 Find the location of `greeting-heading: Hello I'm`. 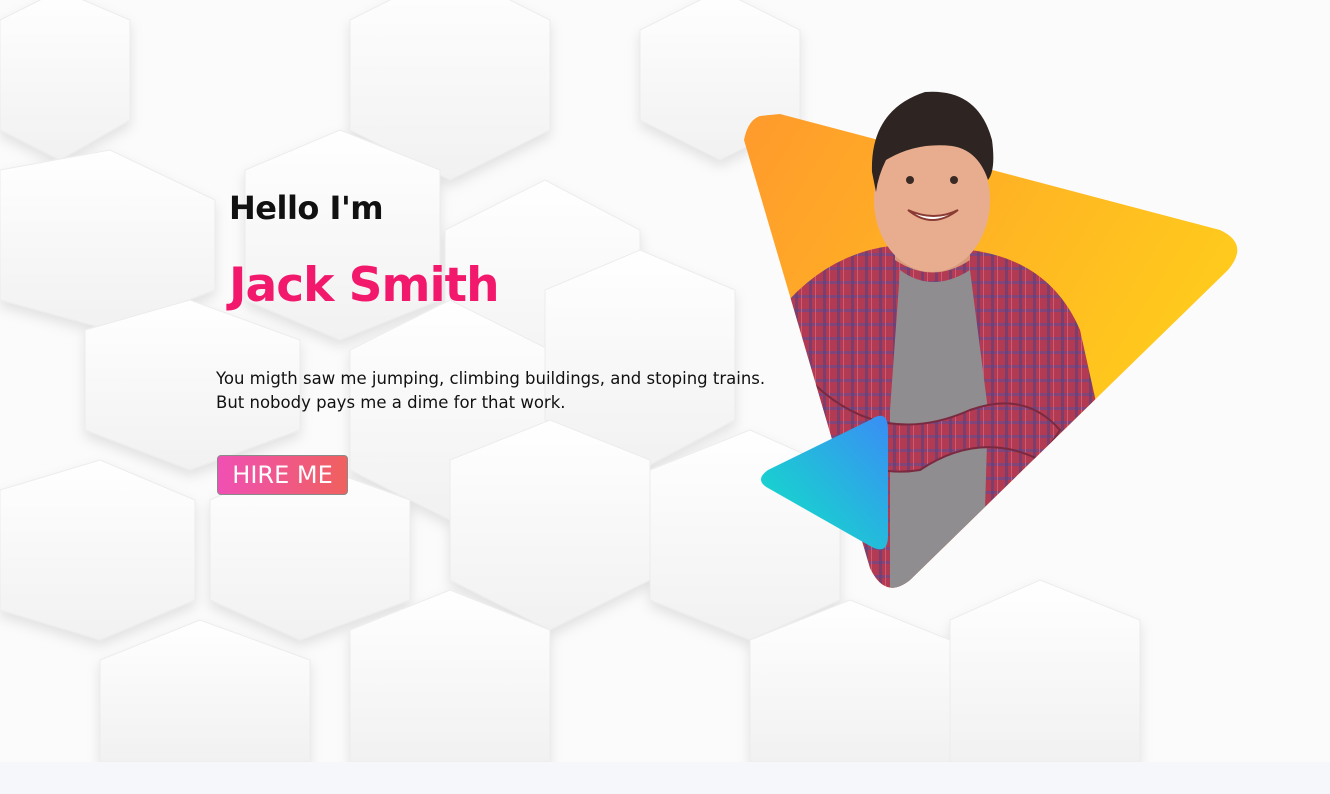

greeting-heading: Hello I'm is located at coordinates (306, 208).